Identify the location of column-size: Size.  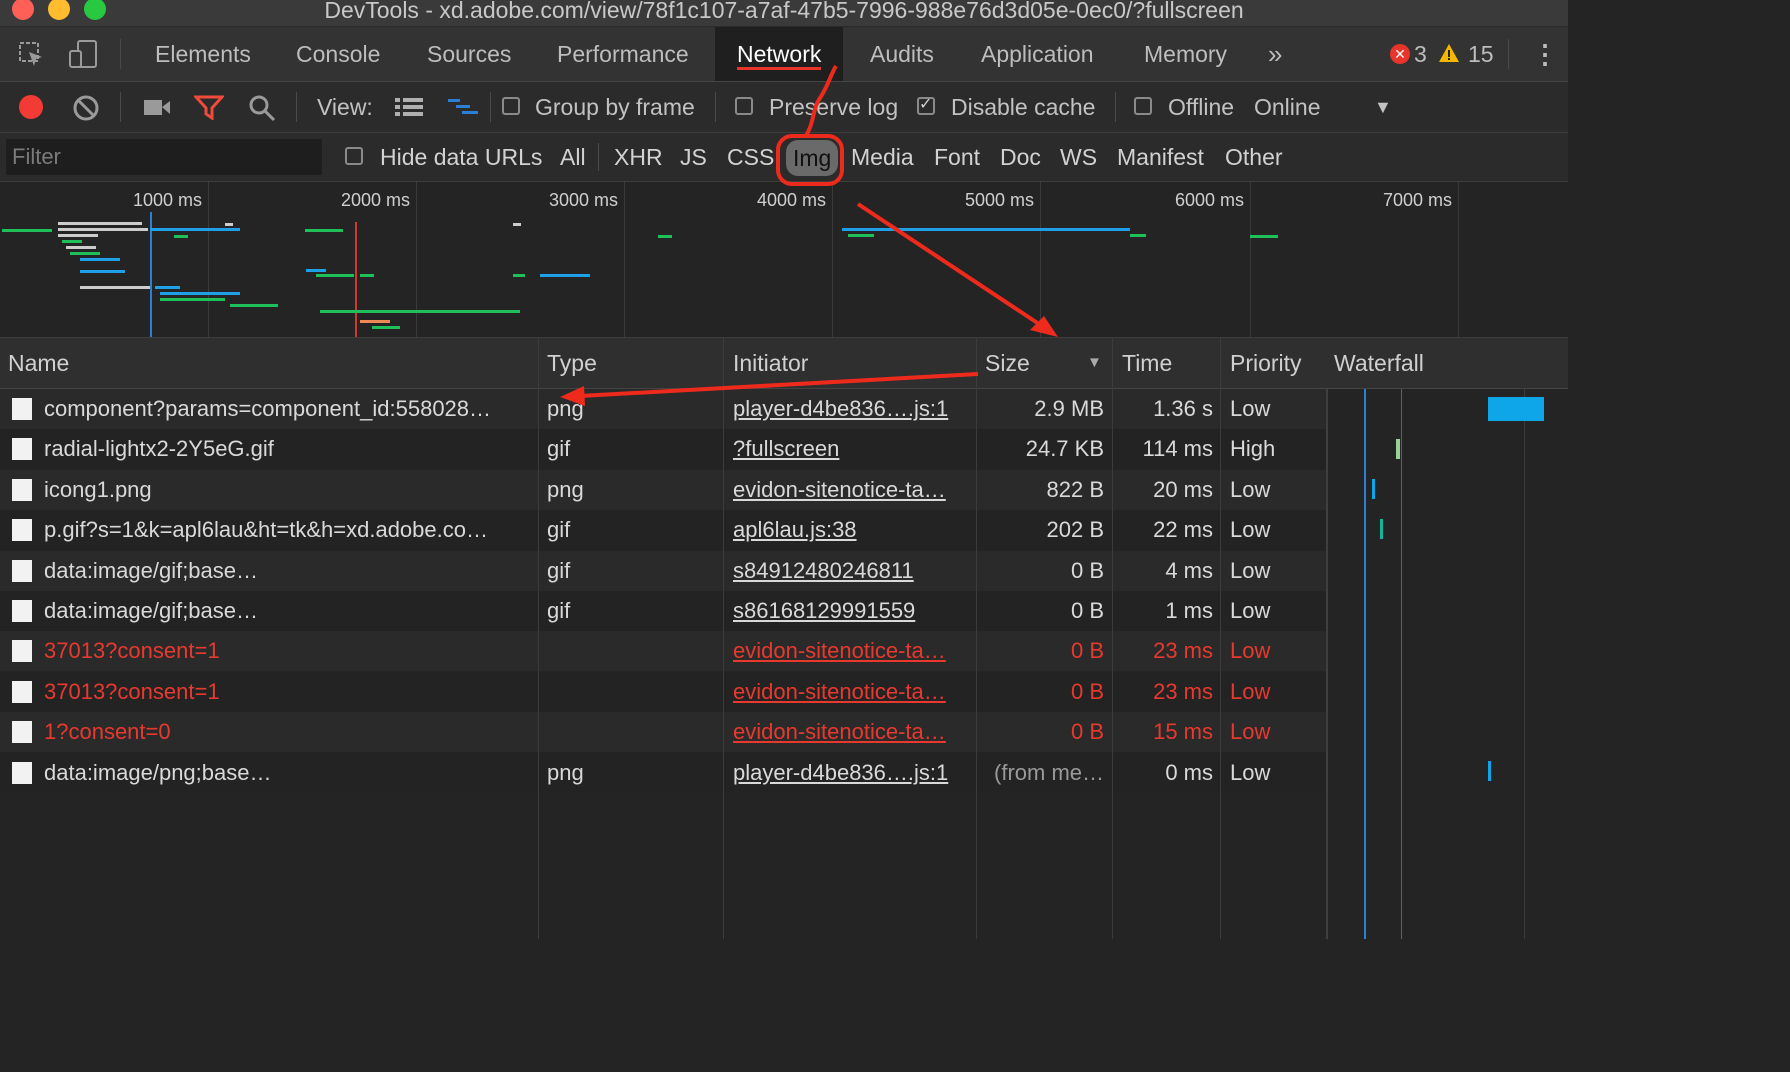
(1007, 363).